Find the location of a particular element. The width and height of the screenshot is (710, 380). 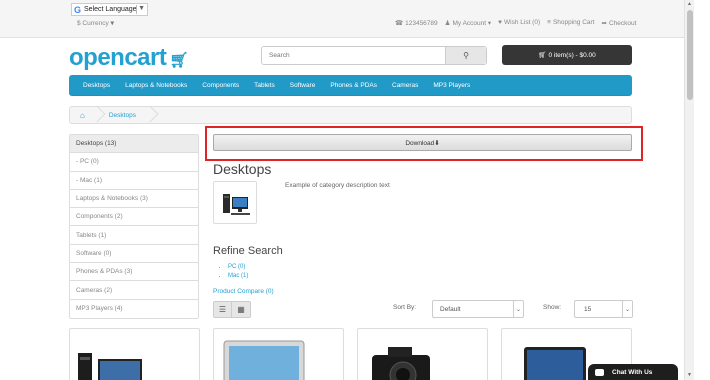

shopping-cart-label: Shopping Cart is located at coordinates (573, 22).